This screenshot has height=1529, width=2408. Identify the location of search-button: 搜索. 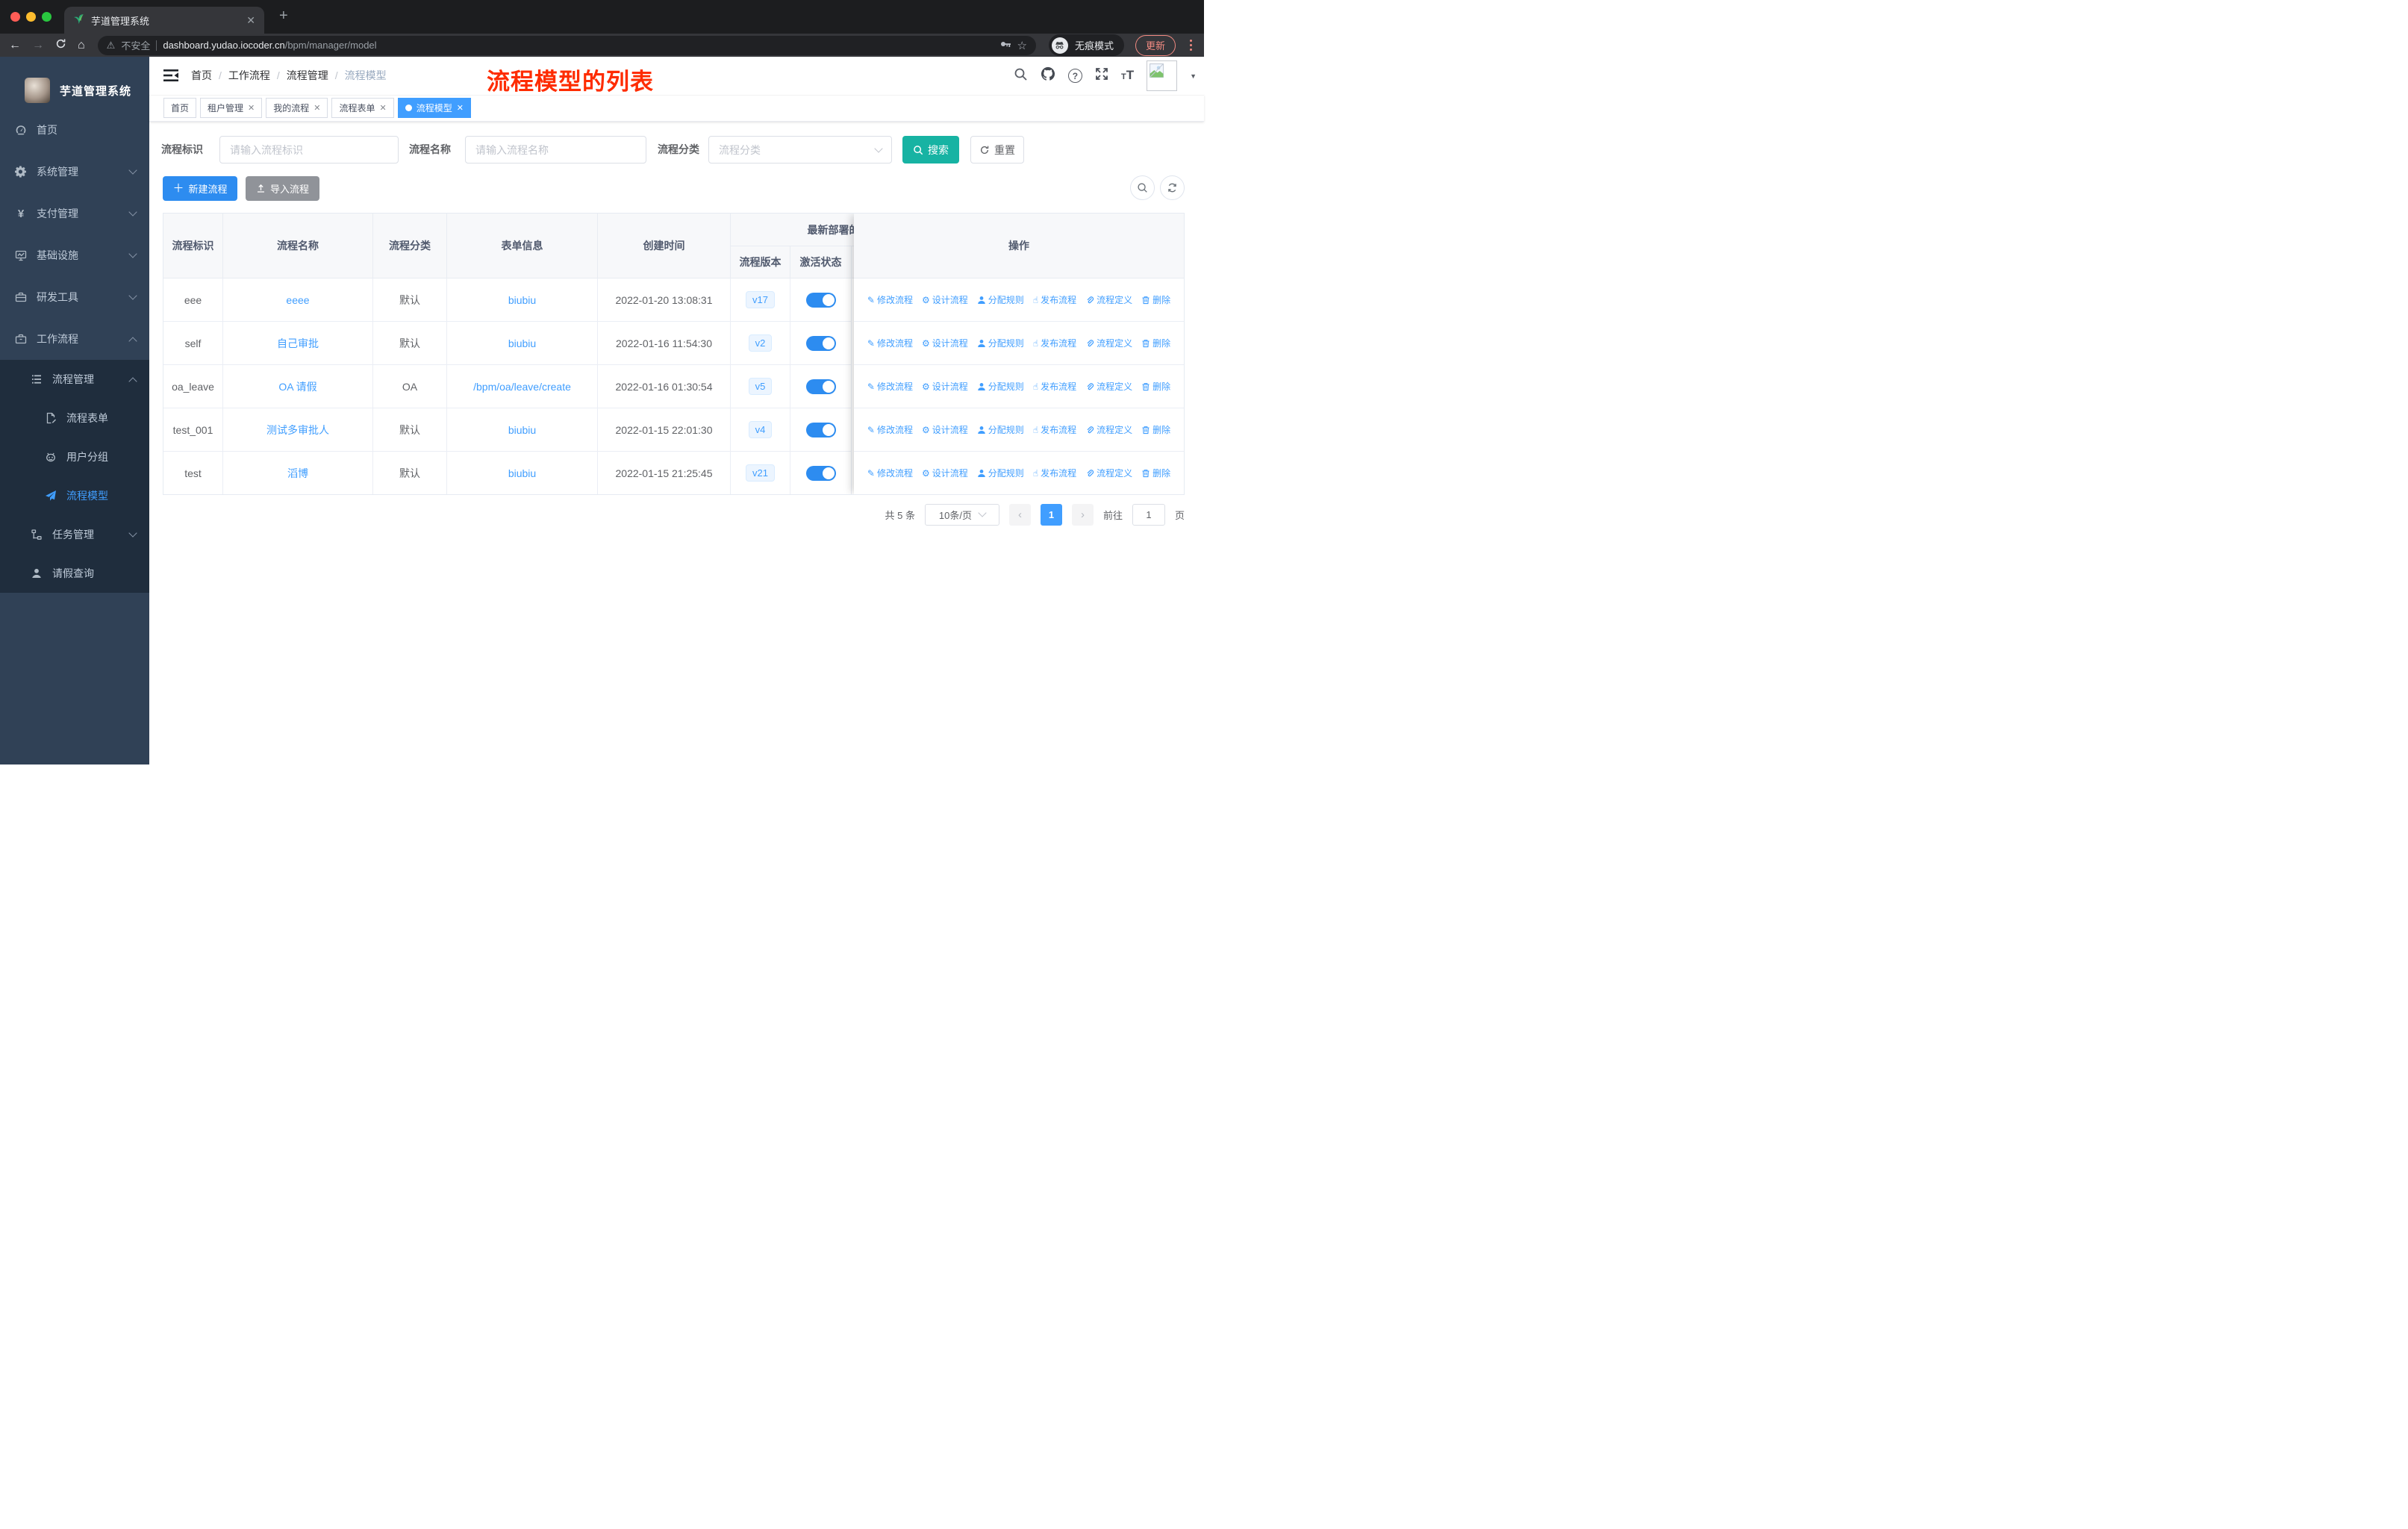
(930, 150).